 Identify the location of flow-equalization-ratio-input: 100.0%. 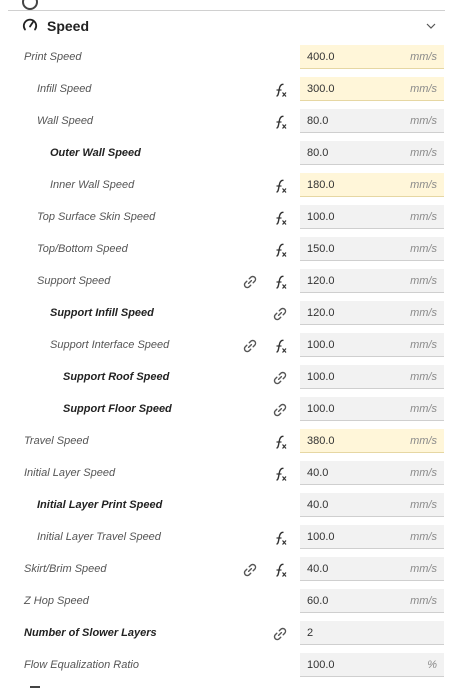
(372, 665).